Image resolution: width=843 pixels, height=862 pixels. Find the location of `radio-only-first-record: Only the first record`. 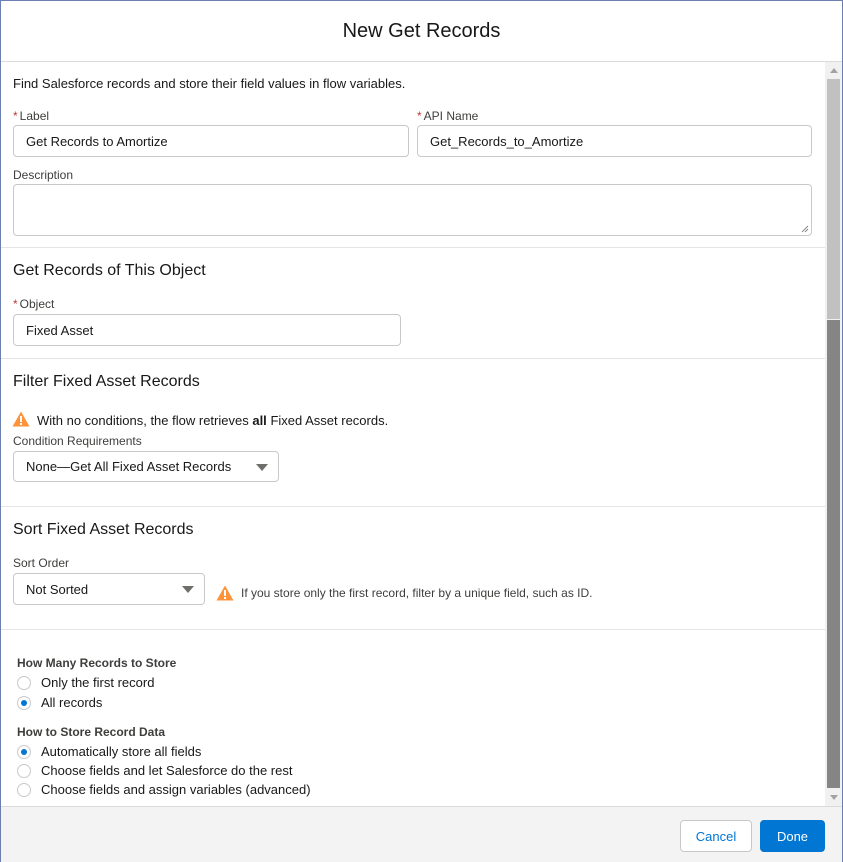

radio-only-first-record: Only the first record is located at coordinates (85, 682).